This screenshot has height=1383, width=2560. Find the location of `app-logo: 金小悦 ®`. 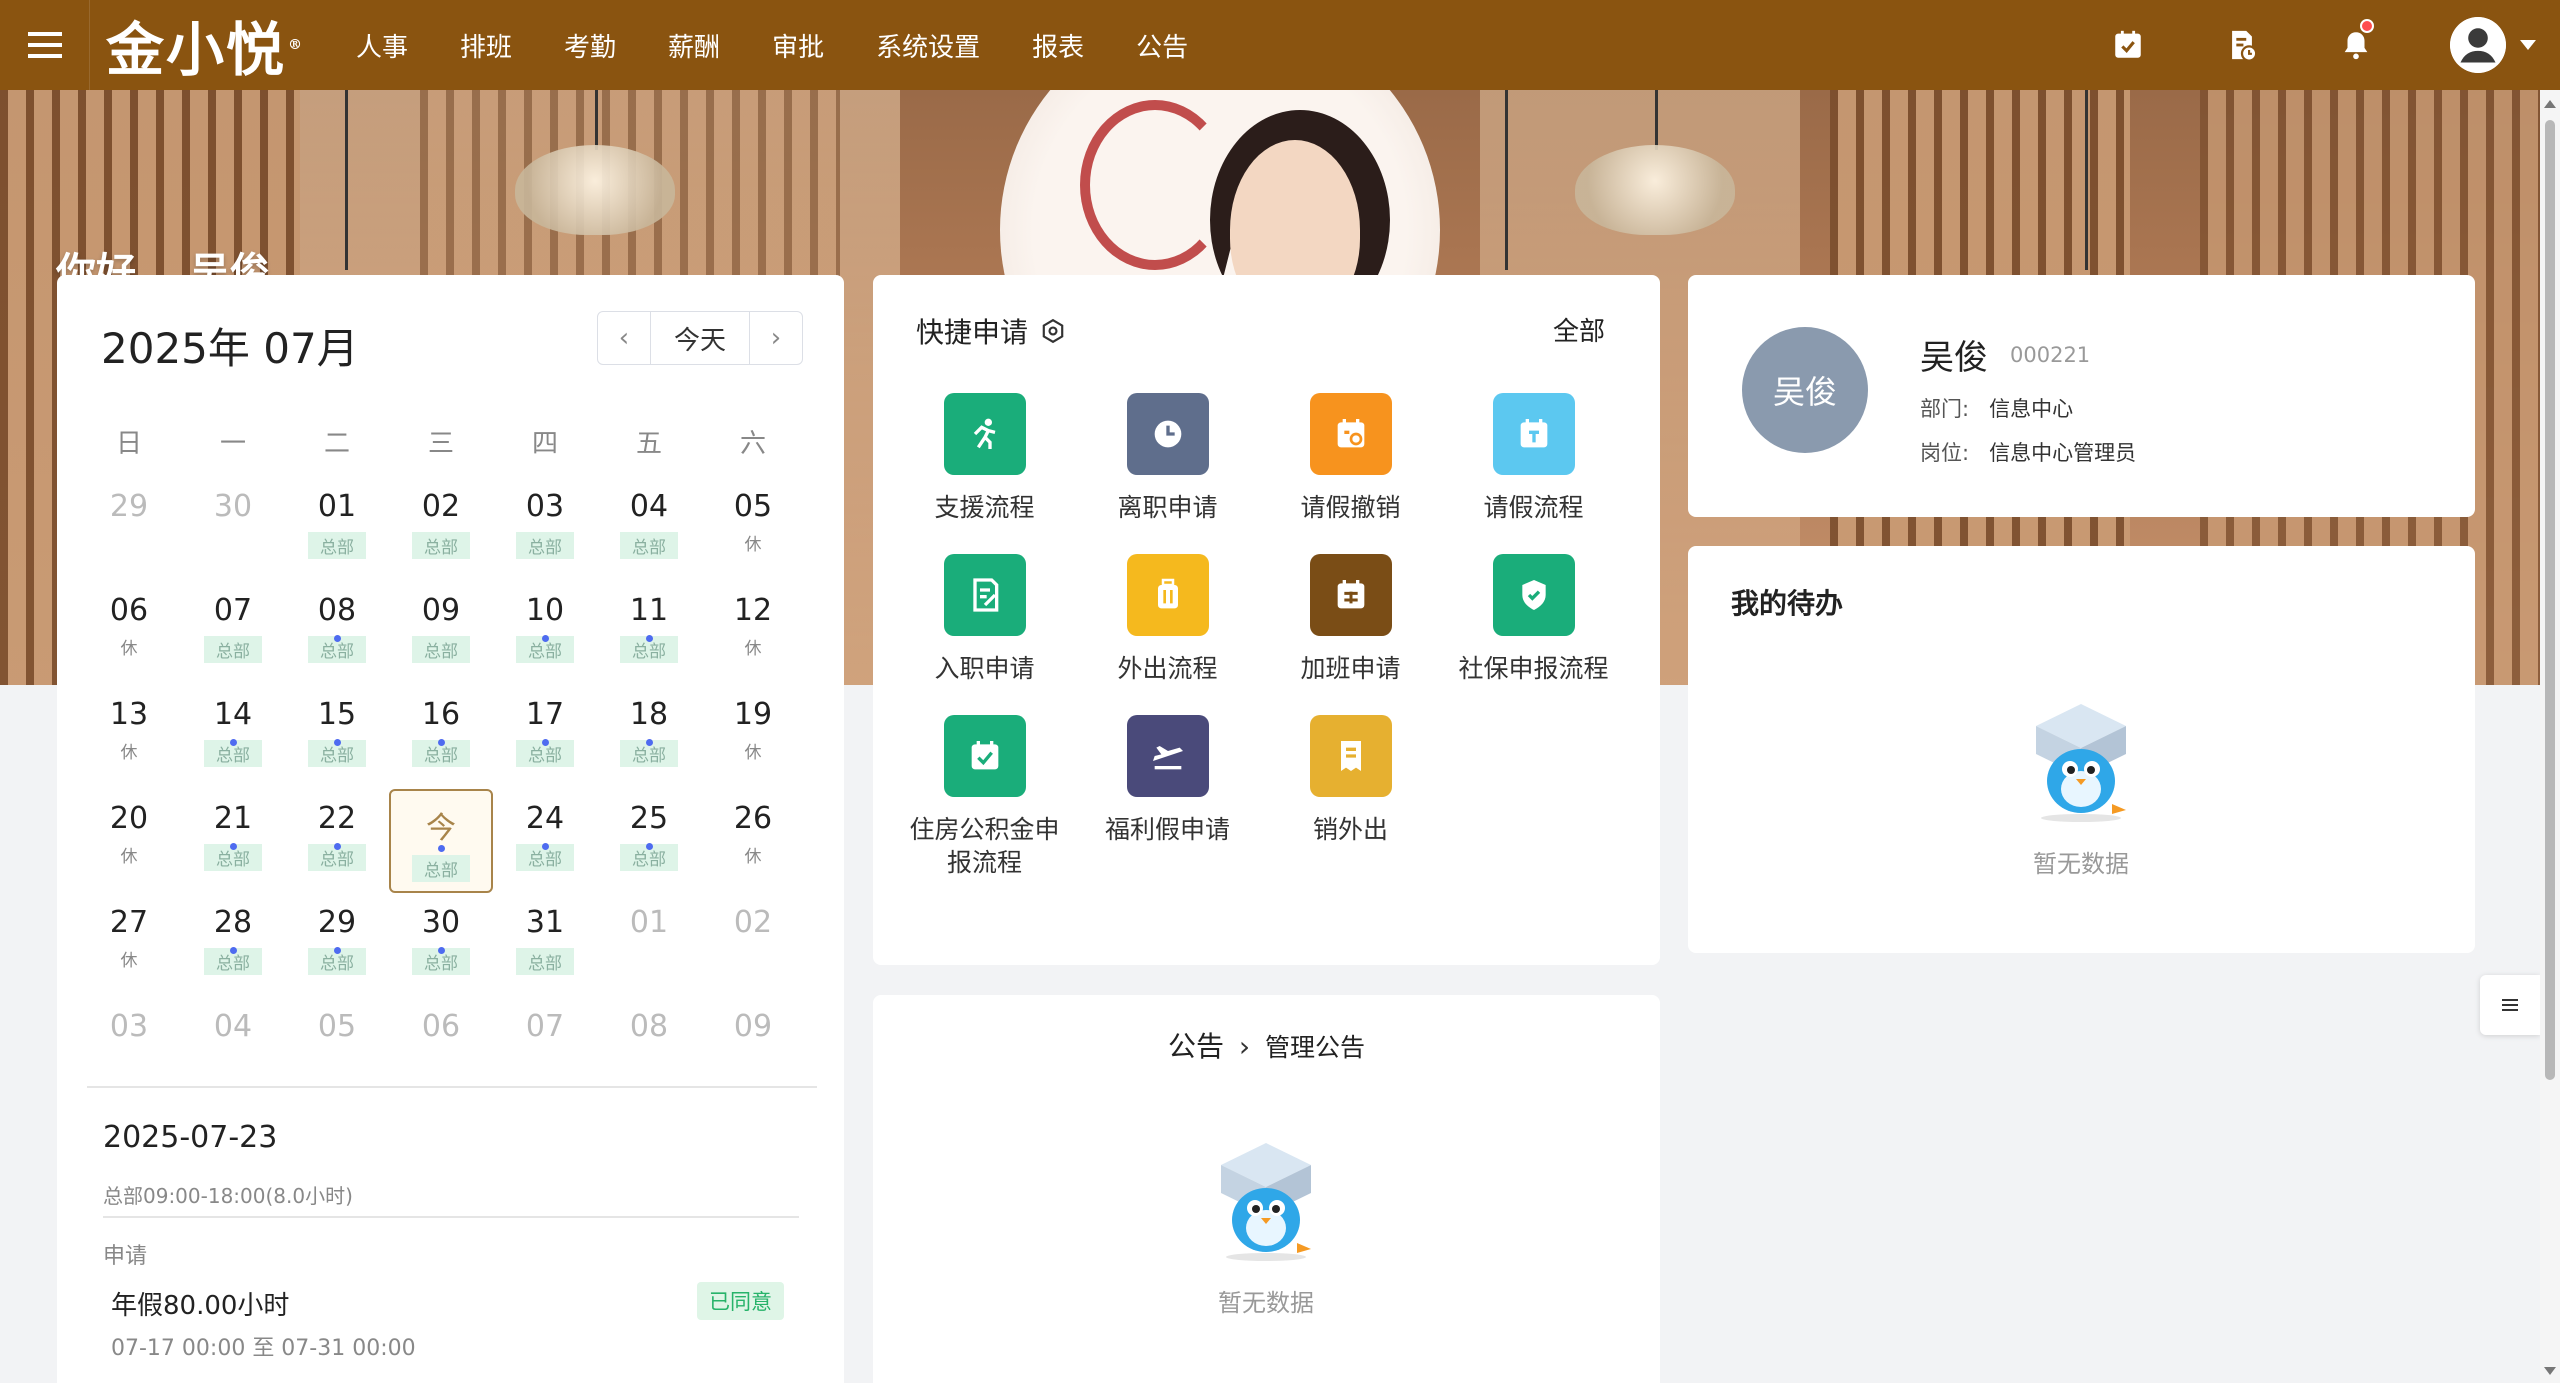

app-logo: 金小悦 ® is located at coordinates (205, 45).